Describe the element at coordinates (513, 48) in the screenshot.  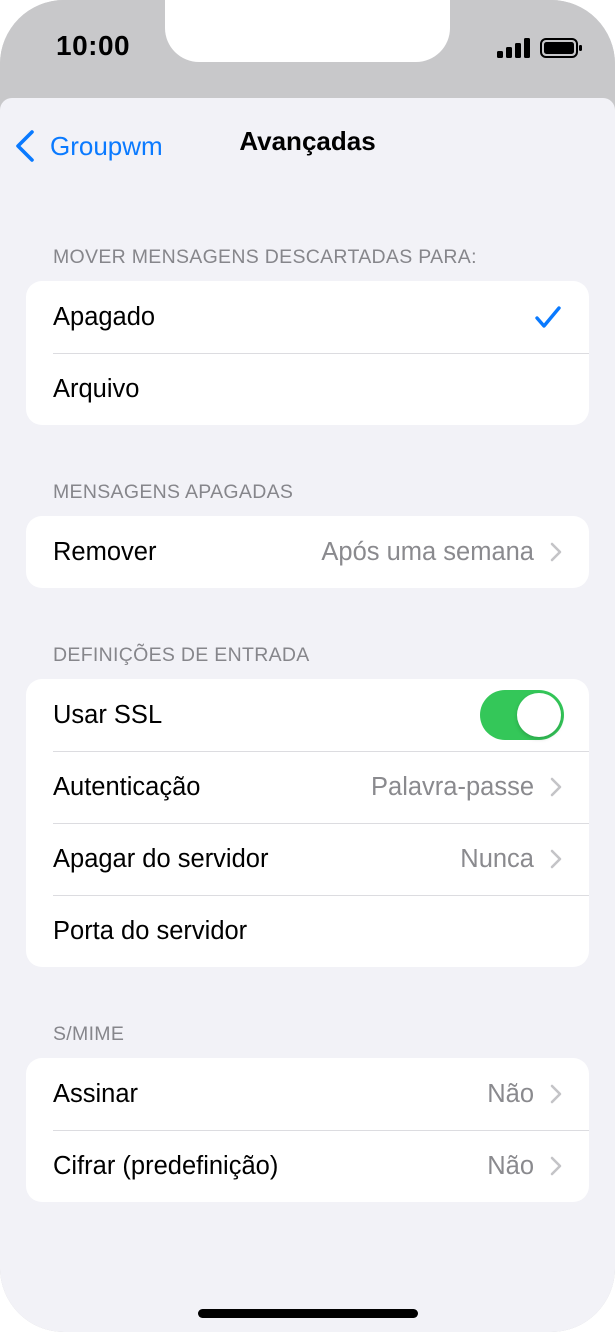
I see `cellular-signal-icon` at that location.